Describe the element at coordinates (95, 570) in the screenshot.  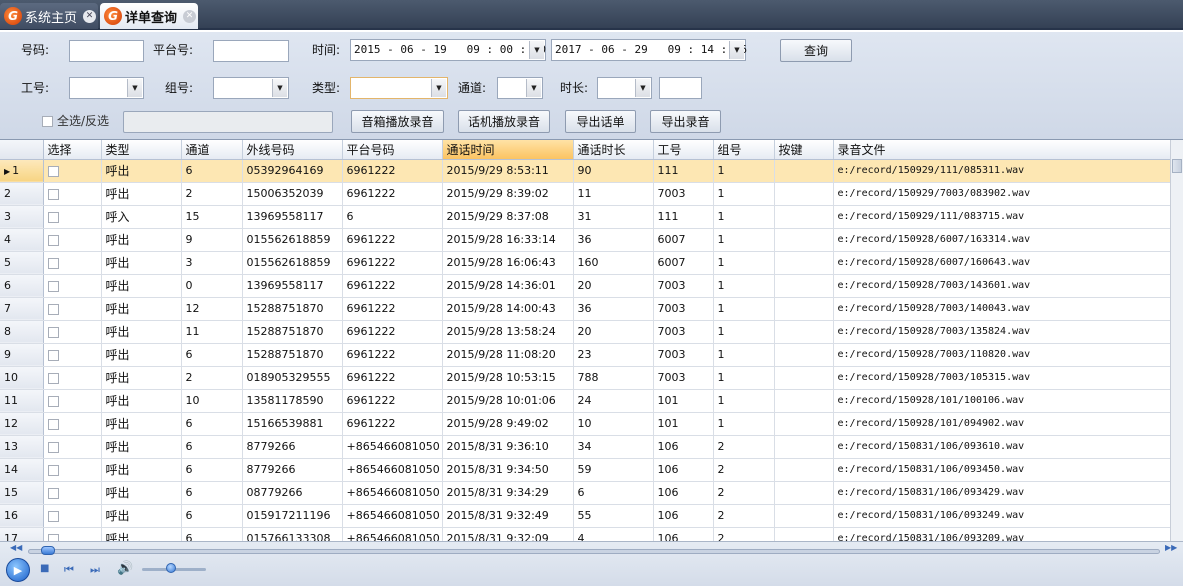
I see `next-icon: ⏭` at that location.